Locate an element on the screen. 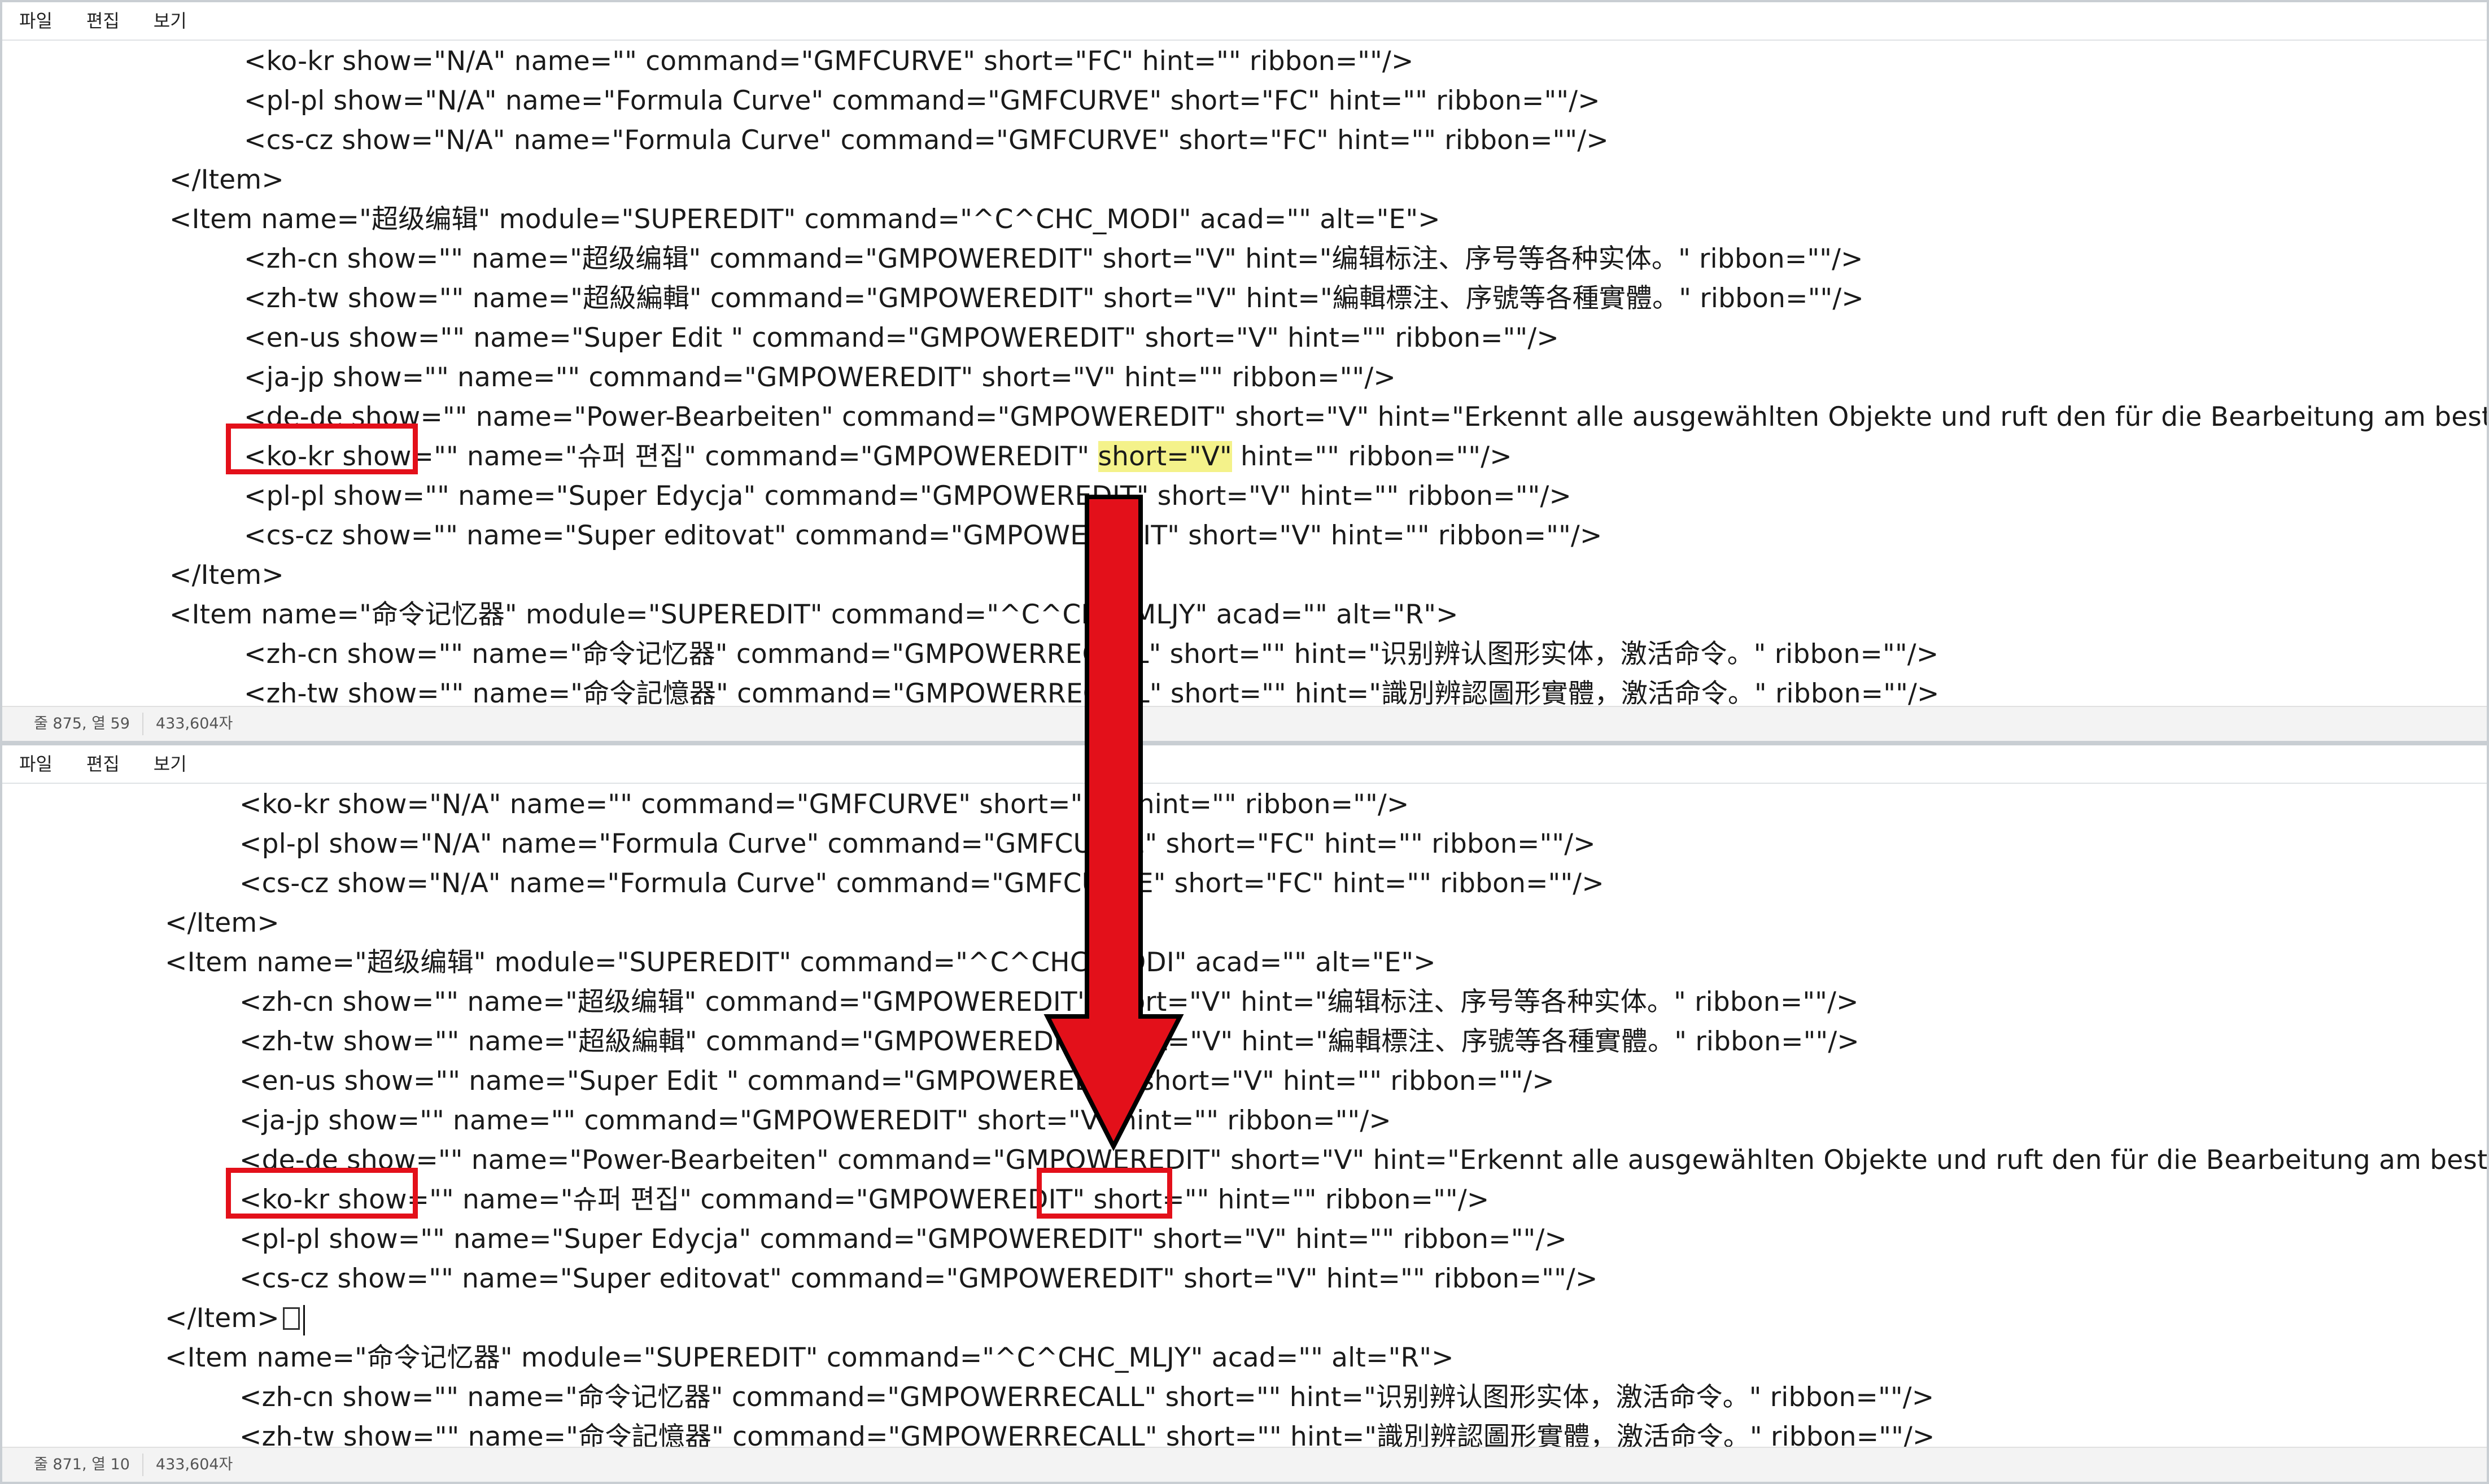 The width and height of the screenshot is (2489, 1484). unknown-char-box is located at coordinates (291, 1318).